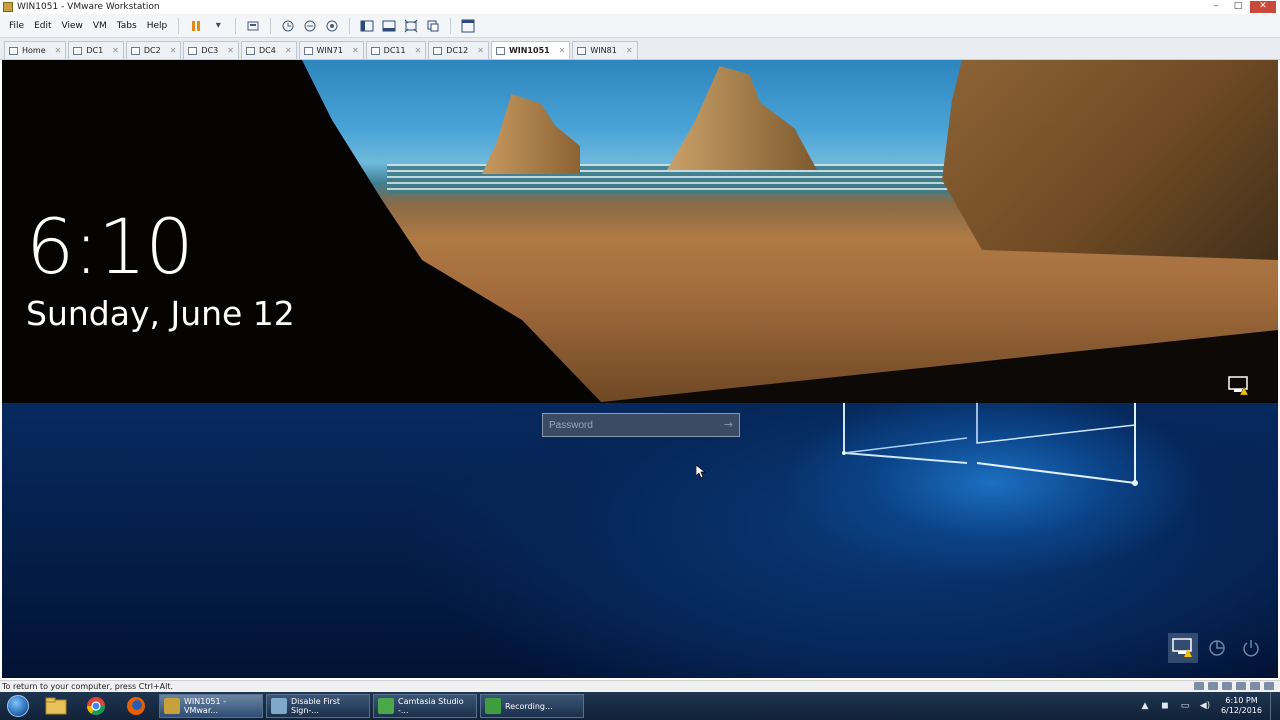  What do you see at coordinates (1234, 686) in the screenshot?
I see `device-status-icons` at bounding box center [1234, 686].